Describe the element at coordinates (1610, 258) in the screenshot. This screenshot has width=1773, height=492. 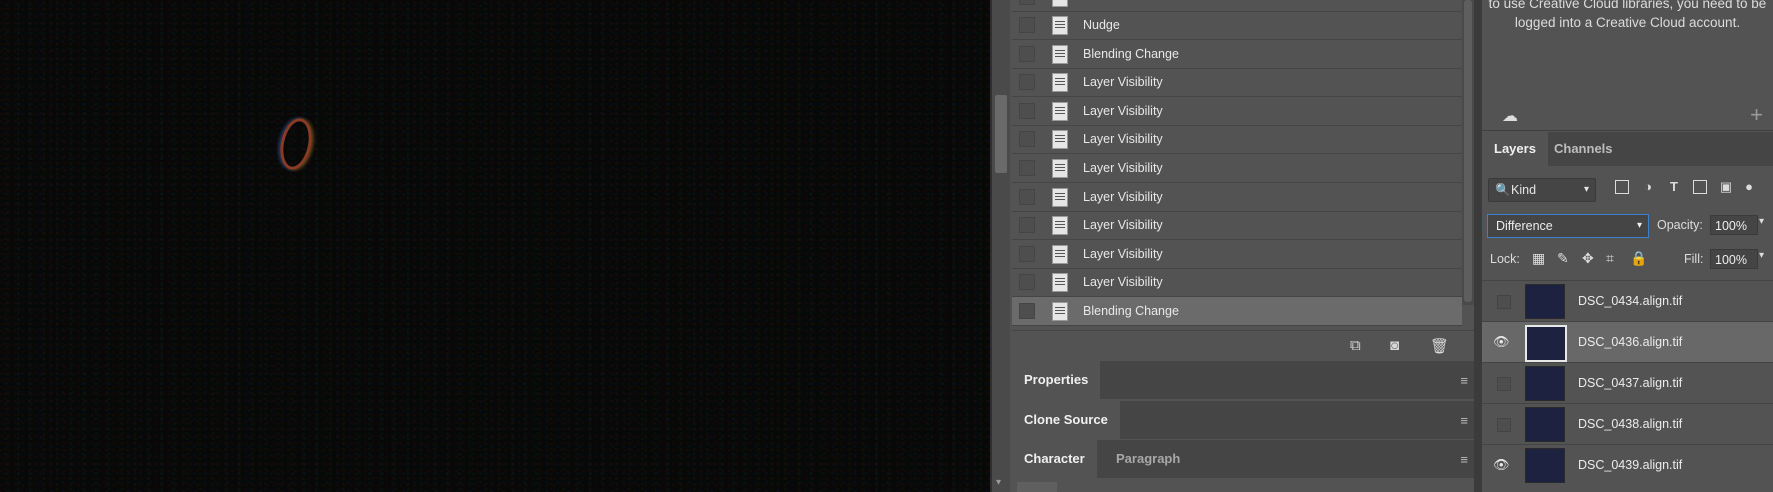
I see `lock-artboard-icon: ⌗` at that location.